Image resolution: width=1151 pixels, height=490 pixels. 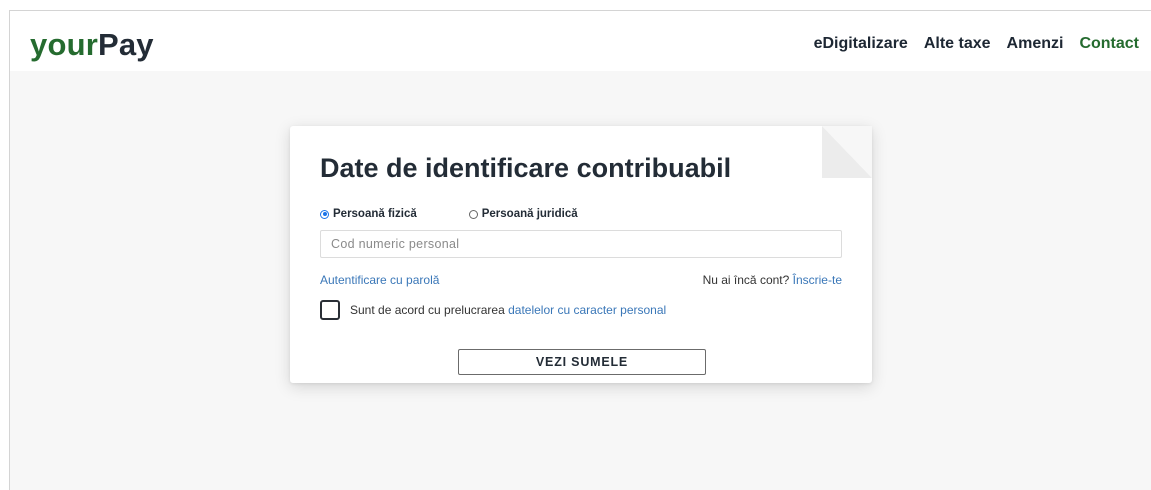 What do you see at coordinates (746, 280) in the screenshot?
I see `no-account-text: Nu ai încă cont?` at bounding box center [746, 280].